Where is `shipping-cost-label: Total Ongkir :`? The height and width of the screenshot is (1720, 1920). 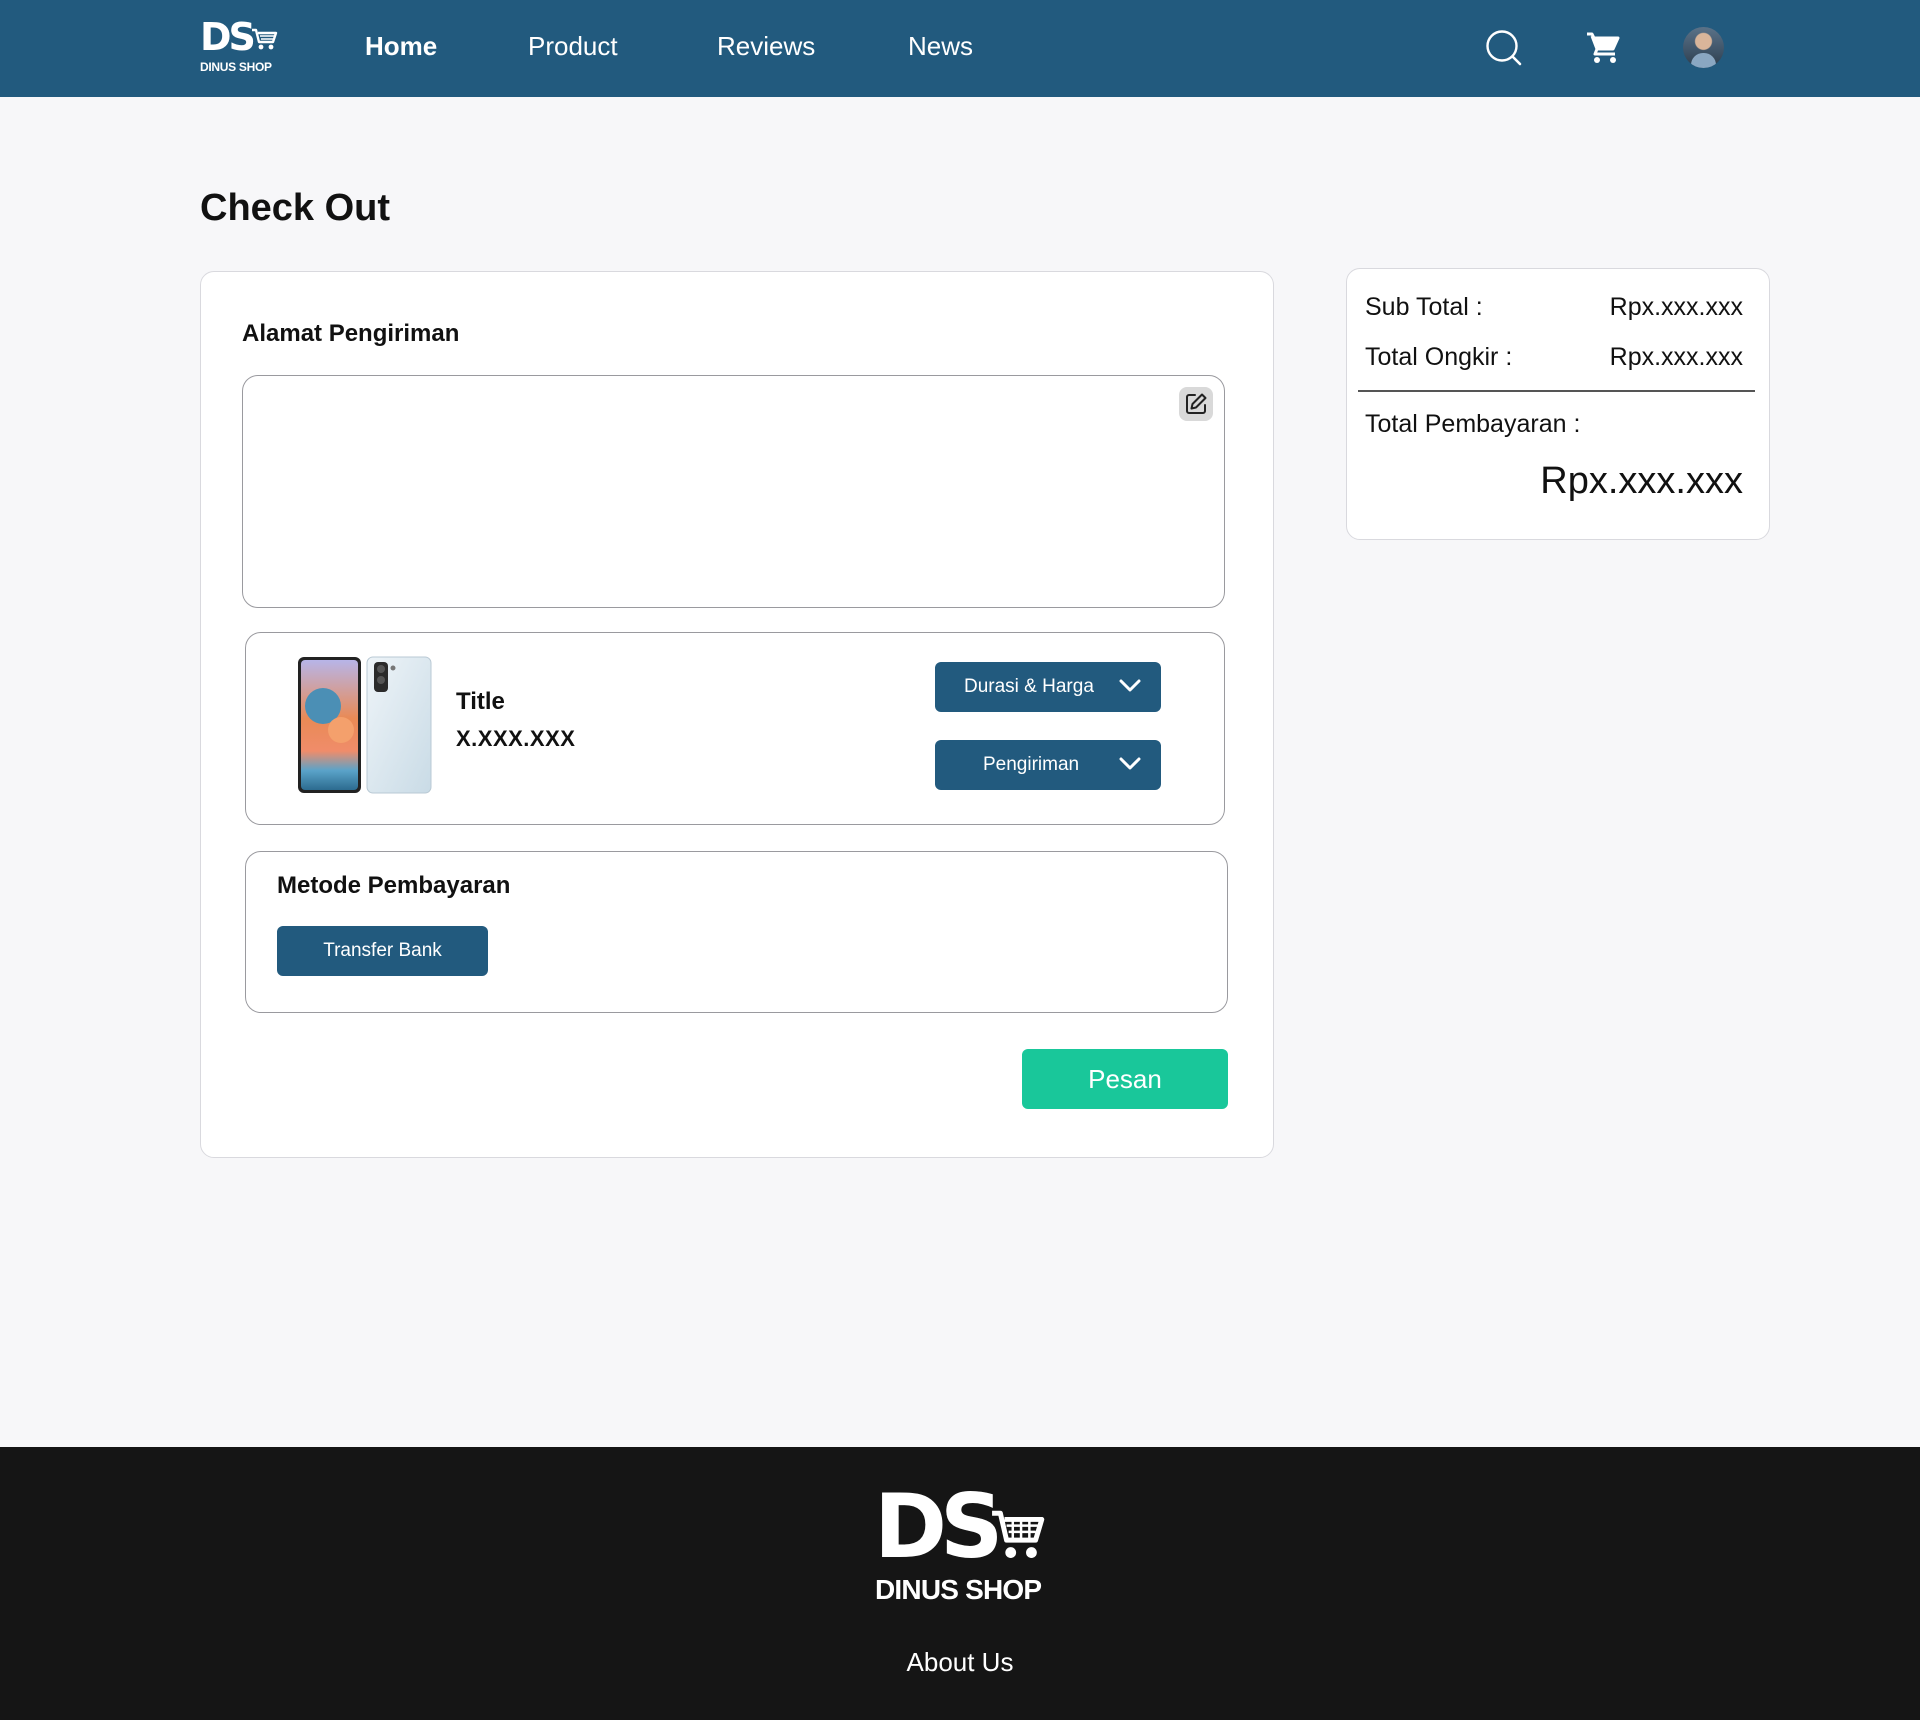 shipping-cost-label: Total Ongkir : is located at coordinates (1439, 357).